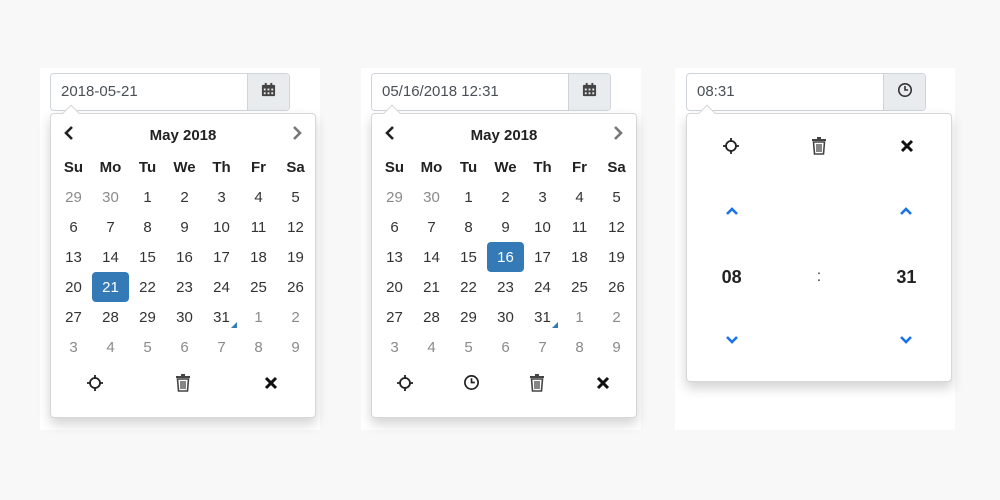 The height and width of the screenshot is (500, 1000). I want to click on time-input: 08:31, so click(785, 92).